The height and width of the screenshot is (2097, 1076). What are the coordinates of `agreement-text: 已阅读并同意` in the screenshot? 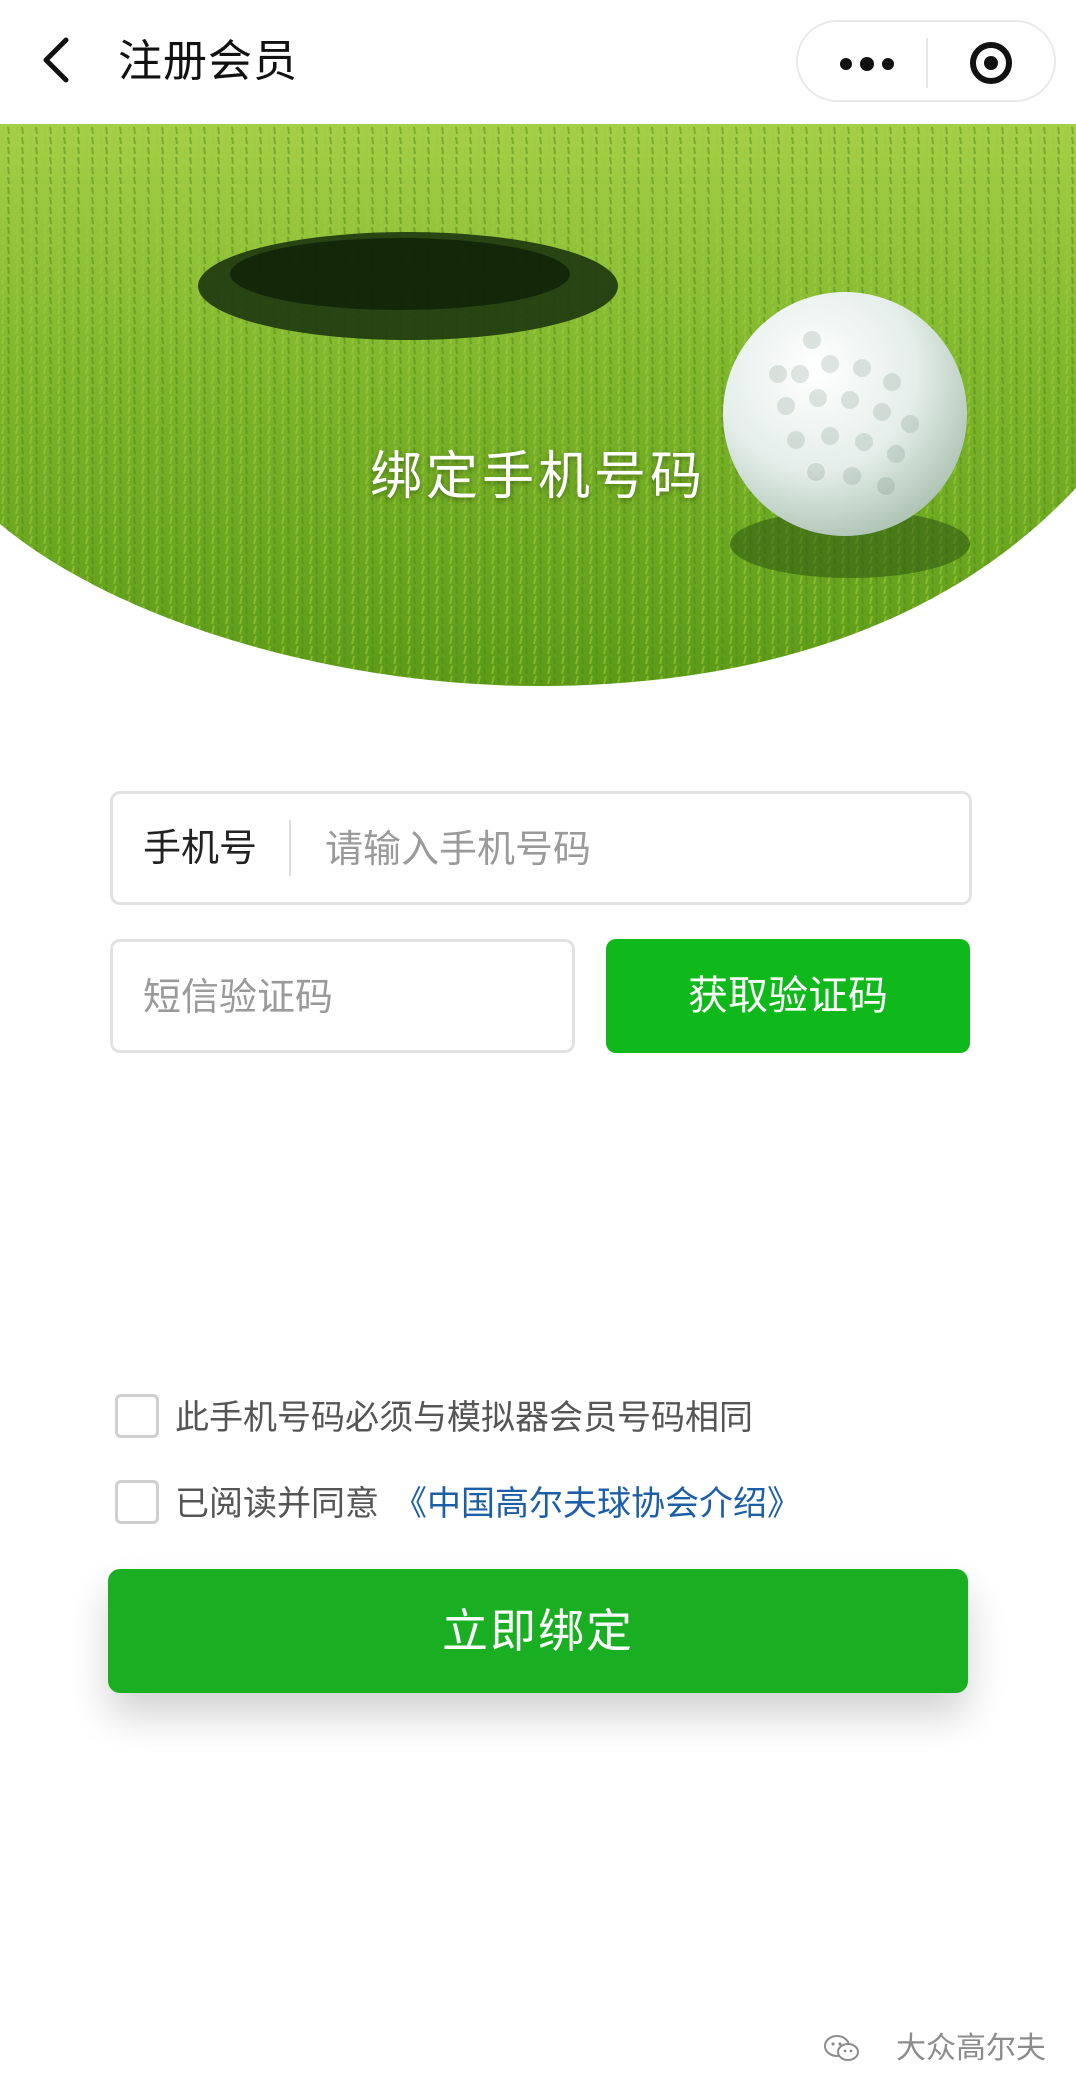 It's located at (277, 1504).